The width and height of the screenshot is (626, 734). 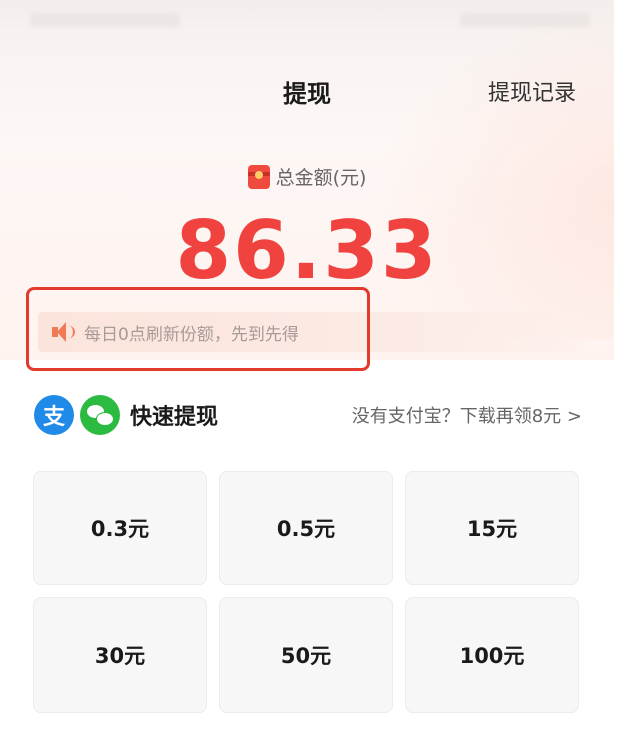 What do you see at coordinates (174, 417) in the screenshot?
I see `quick-withdraw-title: 快速提现` at bounding box center [174, 417].